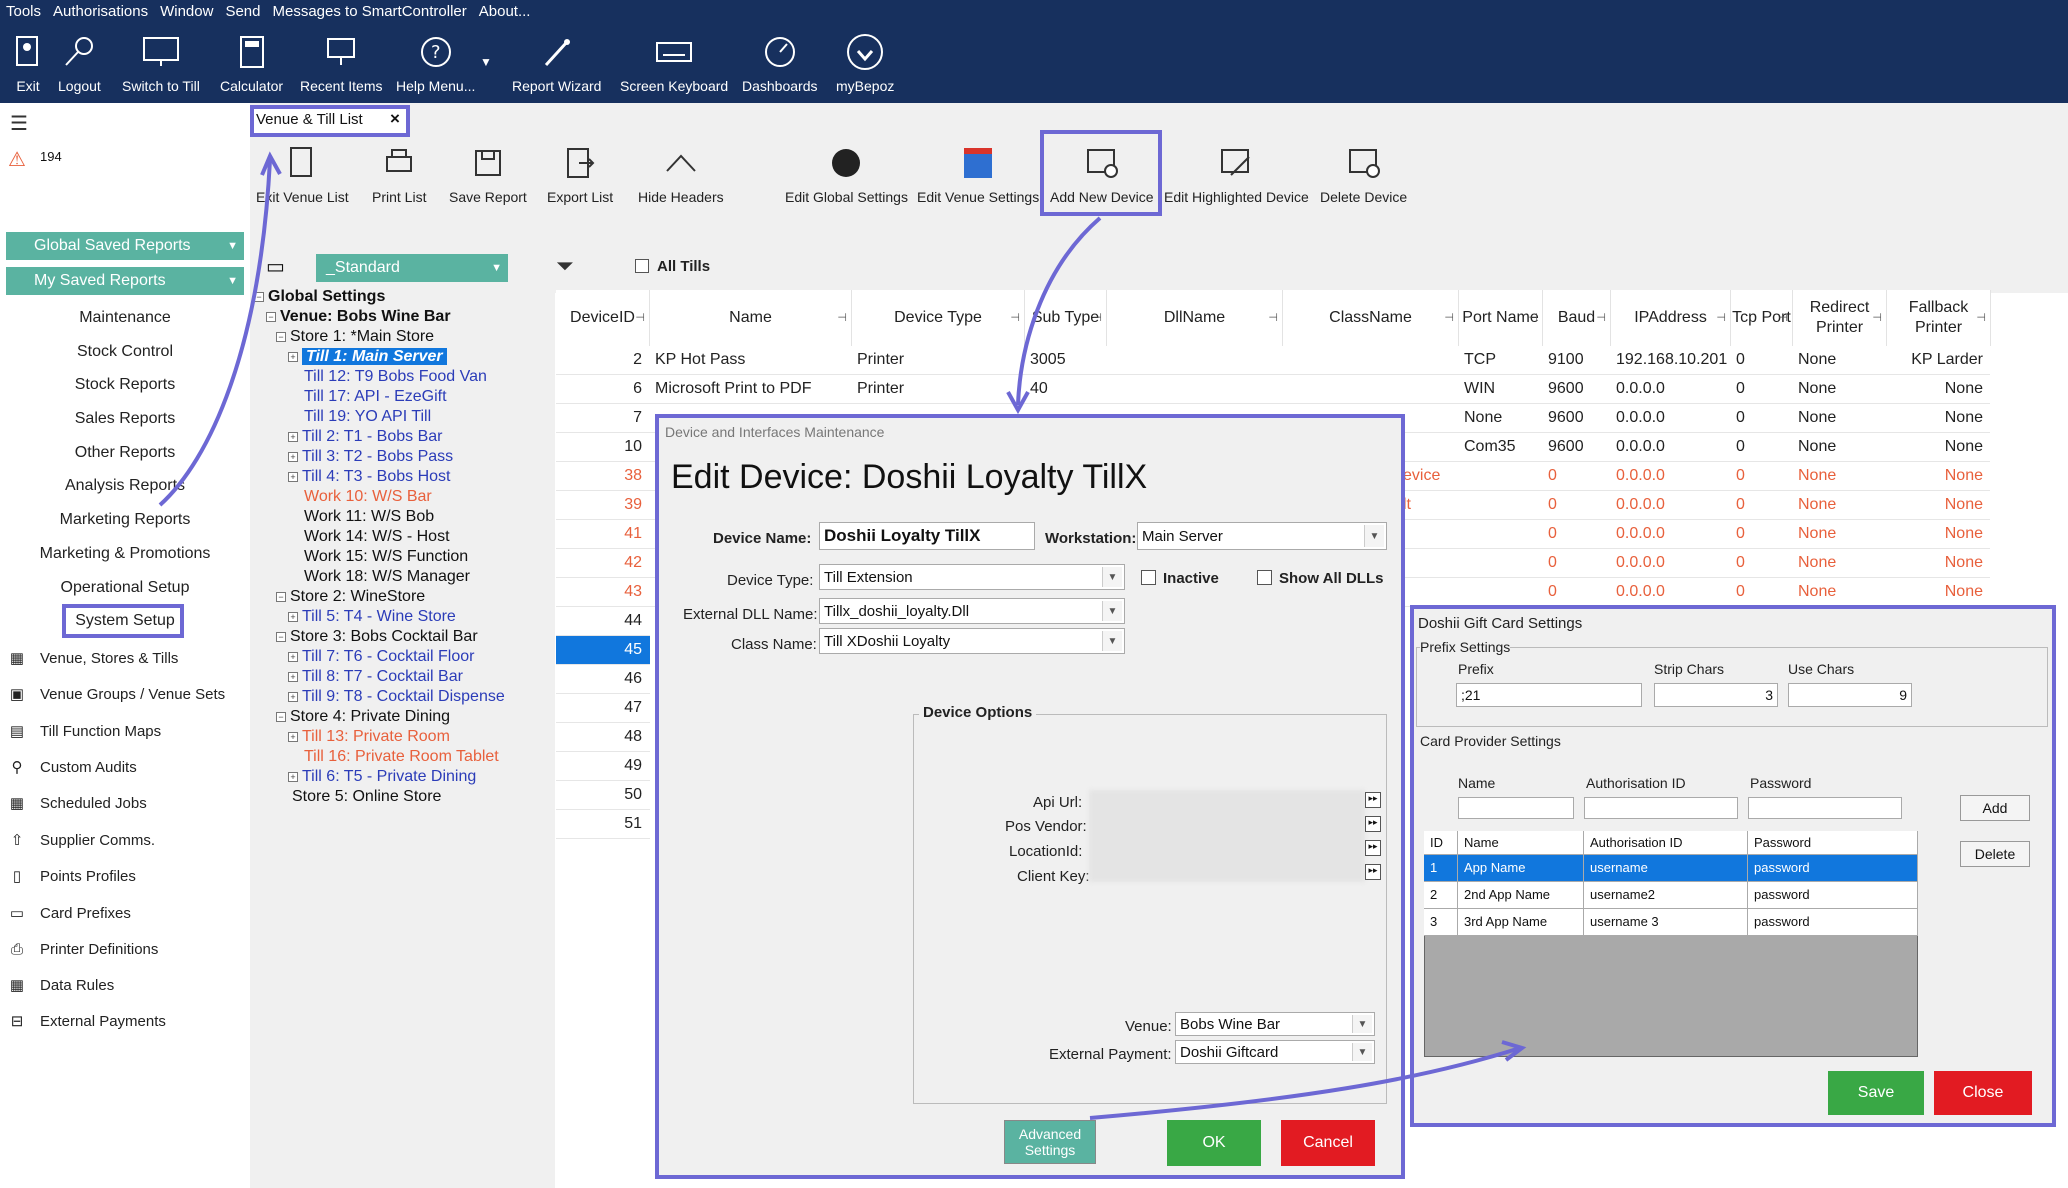  I want to click on exit-button: Exit, so click(28, 63).